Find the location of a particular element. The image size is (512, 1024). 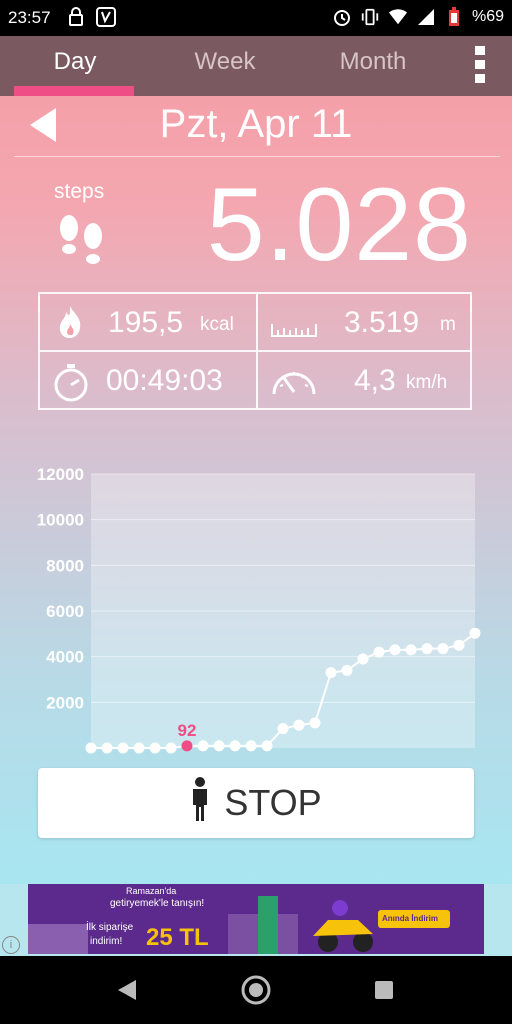

speed-stat: 4,3 km/h is located at coordinates (366, 380).